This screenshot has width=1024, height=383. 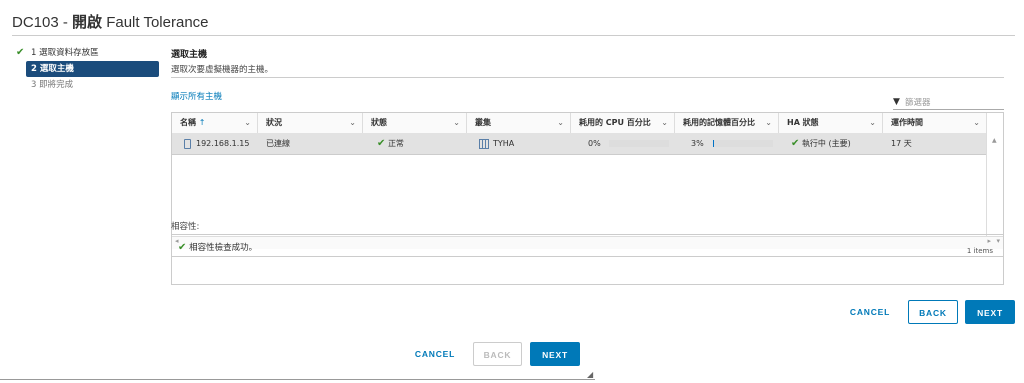 What do you see at coordinates (483, 122) in the screenshot?
I see `column-cluster-label: 叢集` at bounding box center [483, 122].